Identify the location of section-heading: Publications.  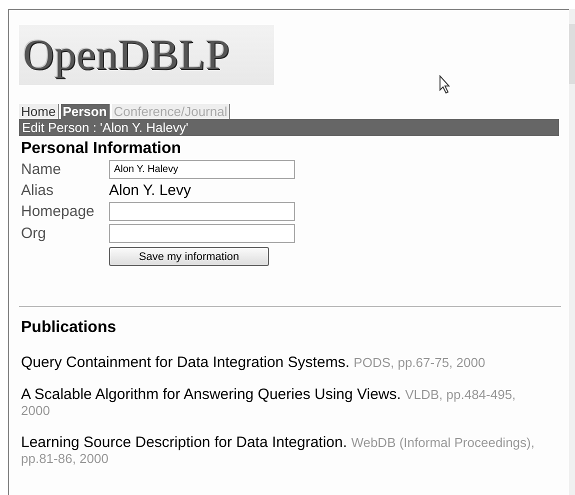
(69, 328).